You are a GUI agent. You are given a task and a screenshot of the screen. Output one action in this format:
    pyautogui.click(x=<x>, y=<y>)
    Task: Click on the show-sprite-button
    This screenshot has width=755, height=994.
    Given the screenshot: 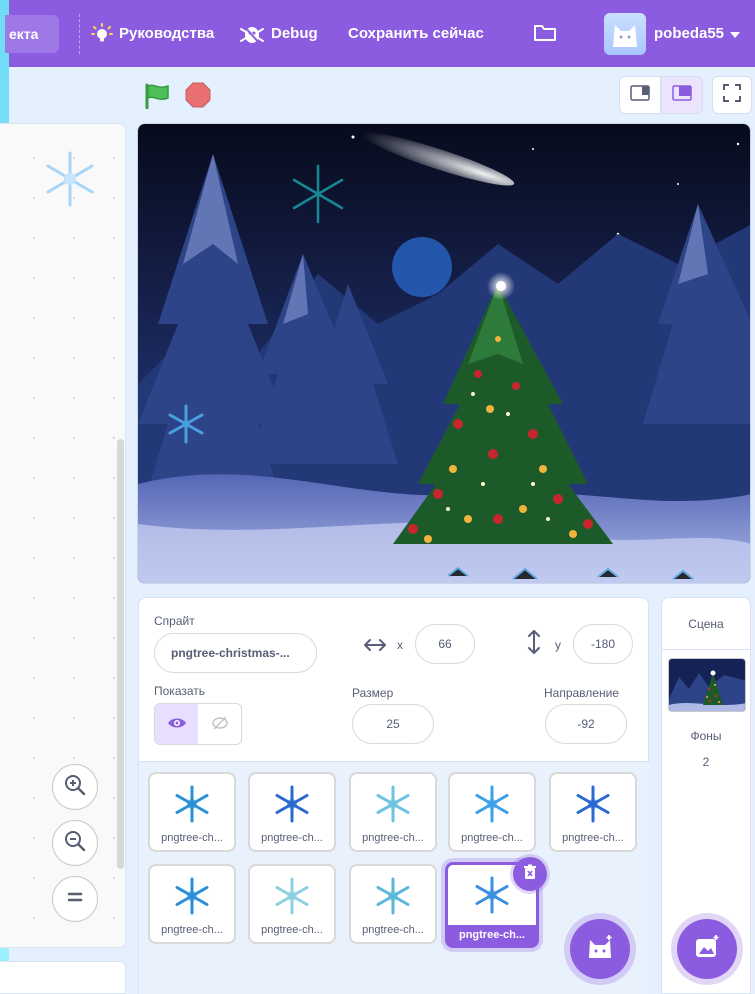 What is the action you would take?
    pyautogui.click(x=176, y=724)
    